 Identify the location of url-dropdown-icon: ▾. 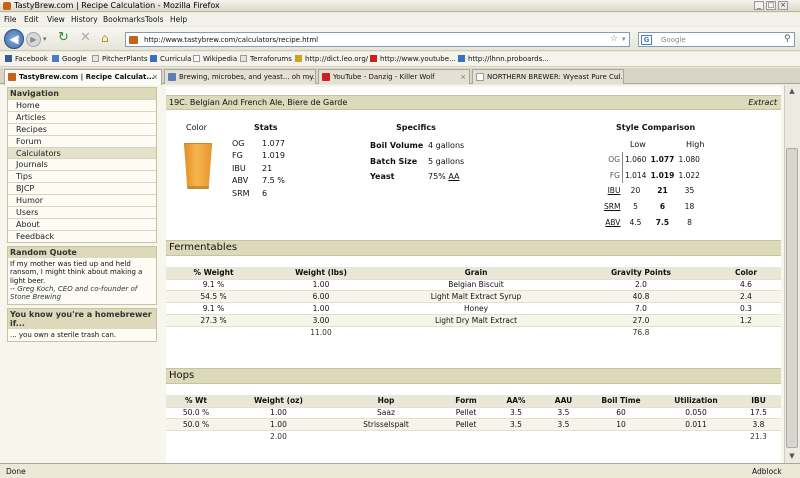
(624, 39).